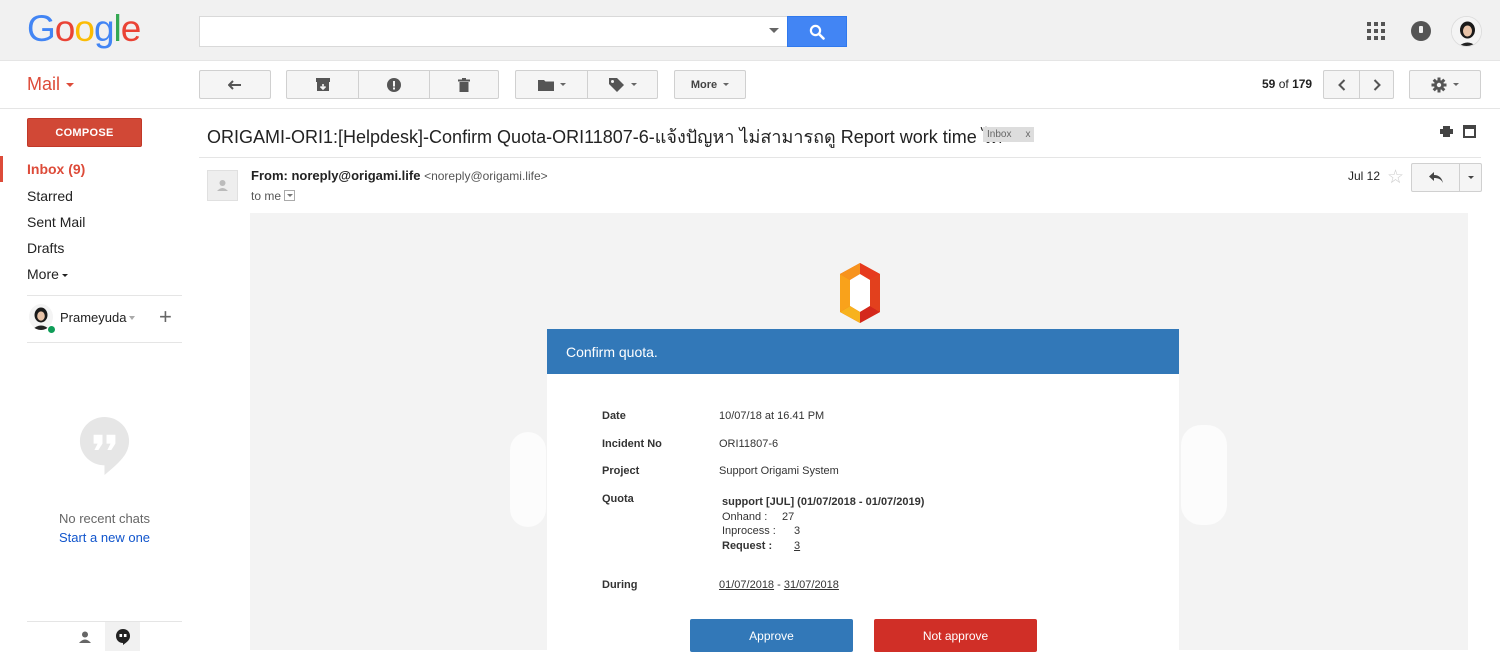  Describe the element at coordinates (1376, 31) in the screenshot. I see `apps-grid-icon` at that location.